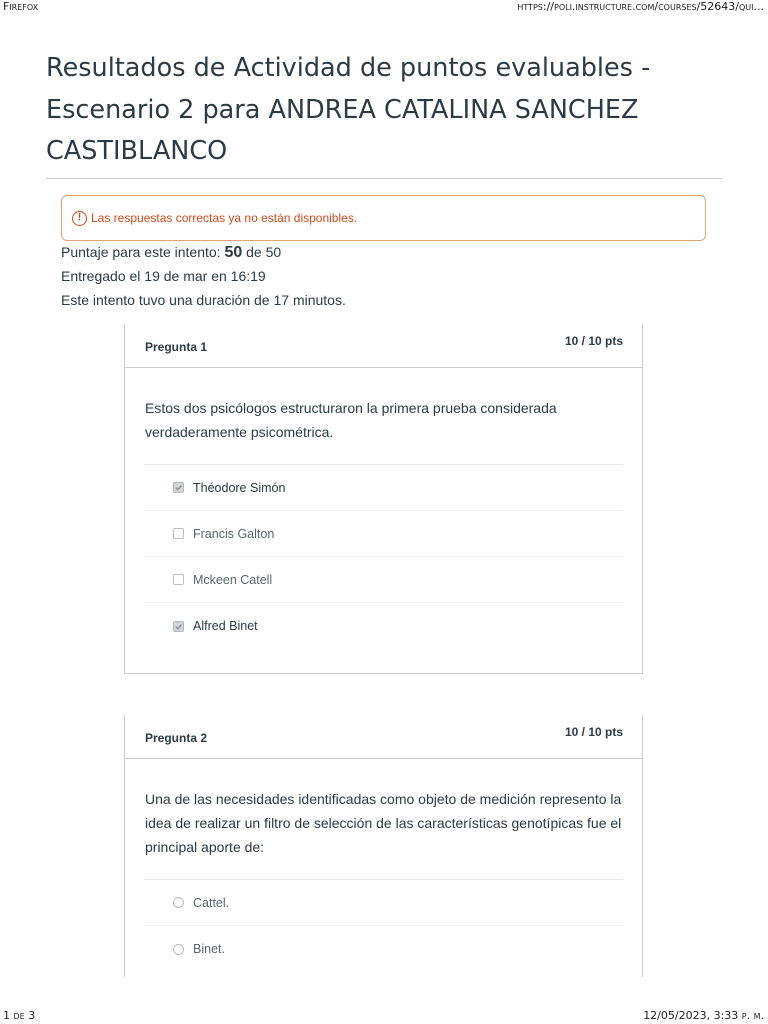  I want to click on score-of: de 50, so click(264, 252).